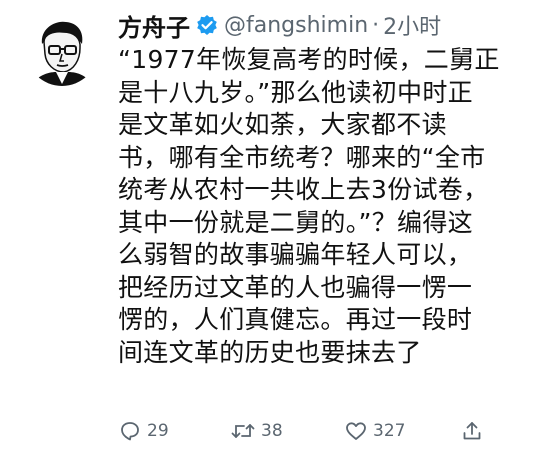  What do you see at coordinates (328, 431) in the screenshot?
I see `tweet-actions: 29 38 327` at bounding box center [328, 431].